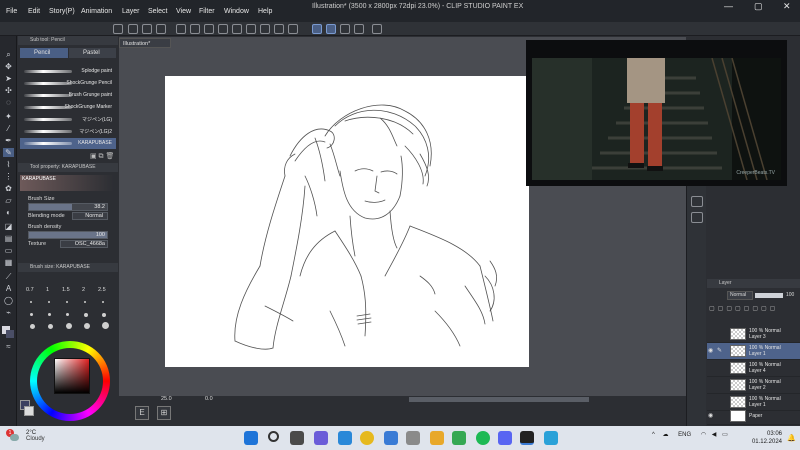 Image resolution: width=800 pixels, height=450 pixels. Describe the element at coordinates (265, 11) in the screenshot. I see `menu-help: Help` at that location.